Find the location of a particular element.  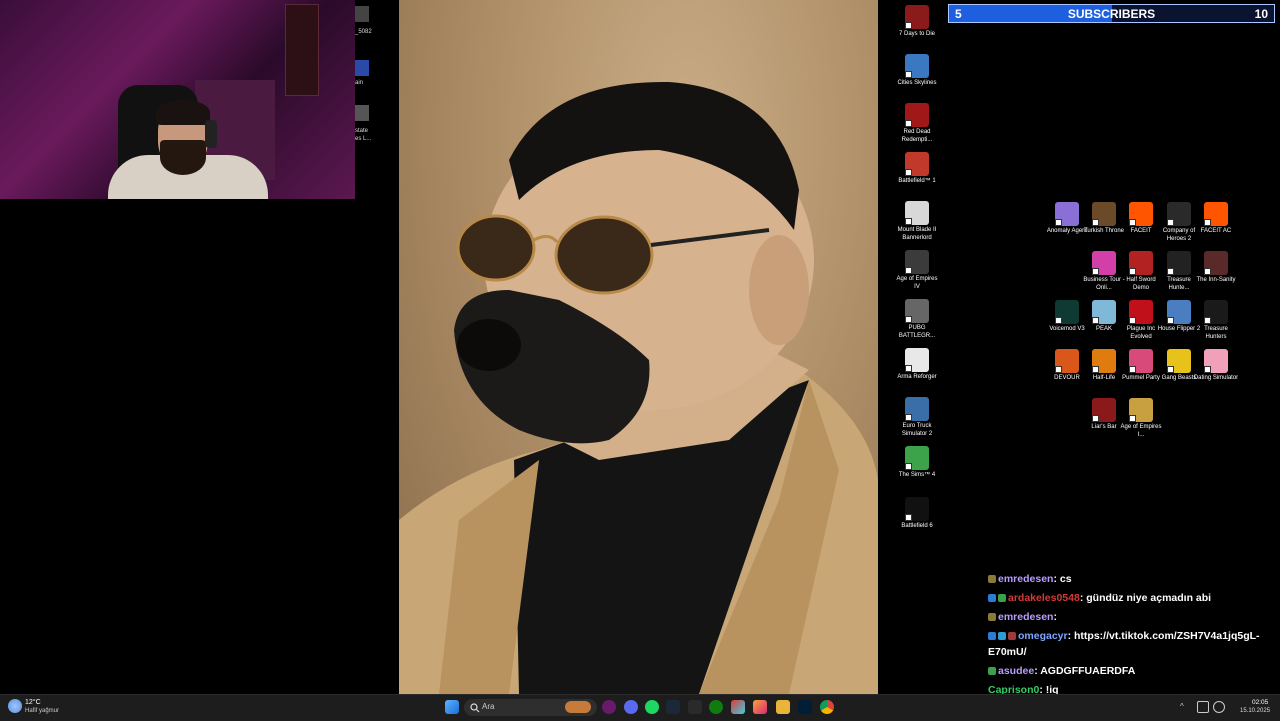

desktop-icon-9: The Sims™ 4 is located at coordinates (917, 463).